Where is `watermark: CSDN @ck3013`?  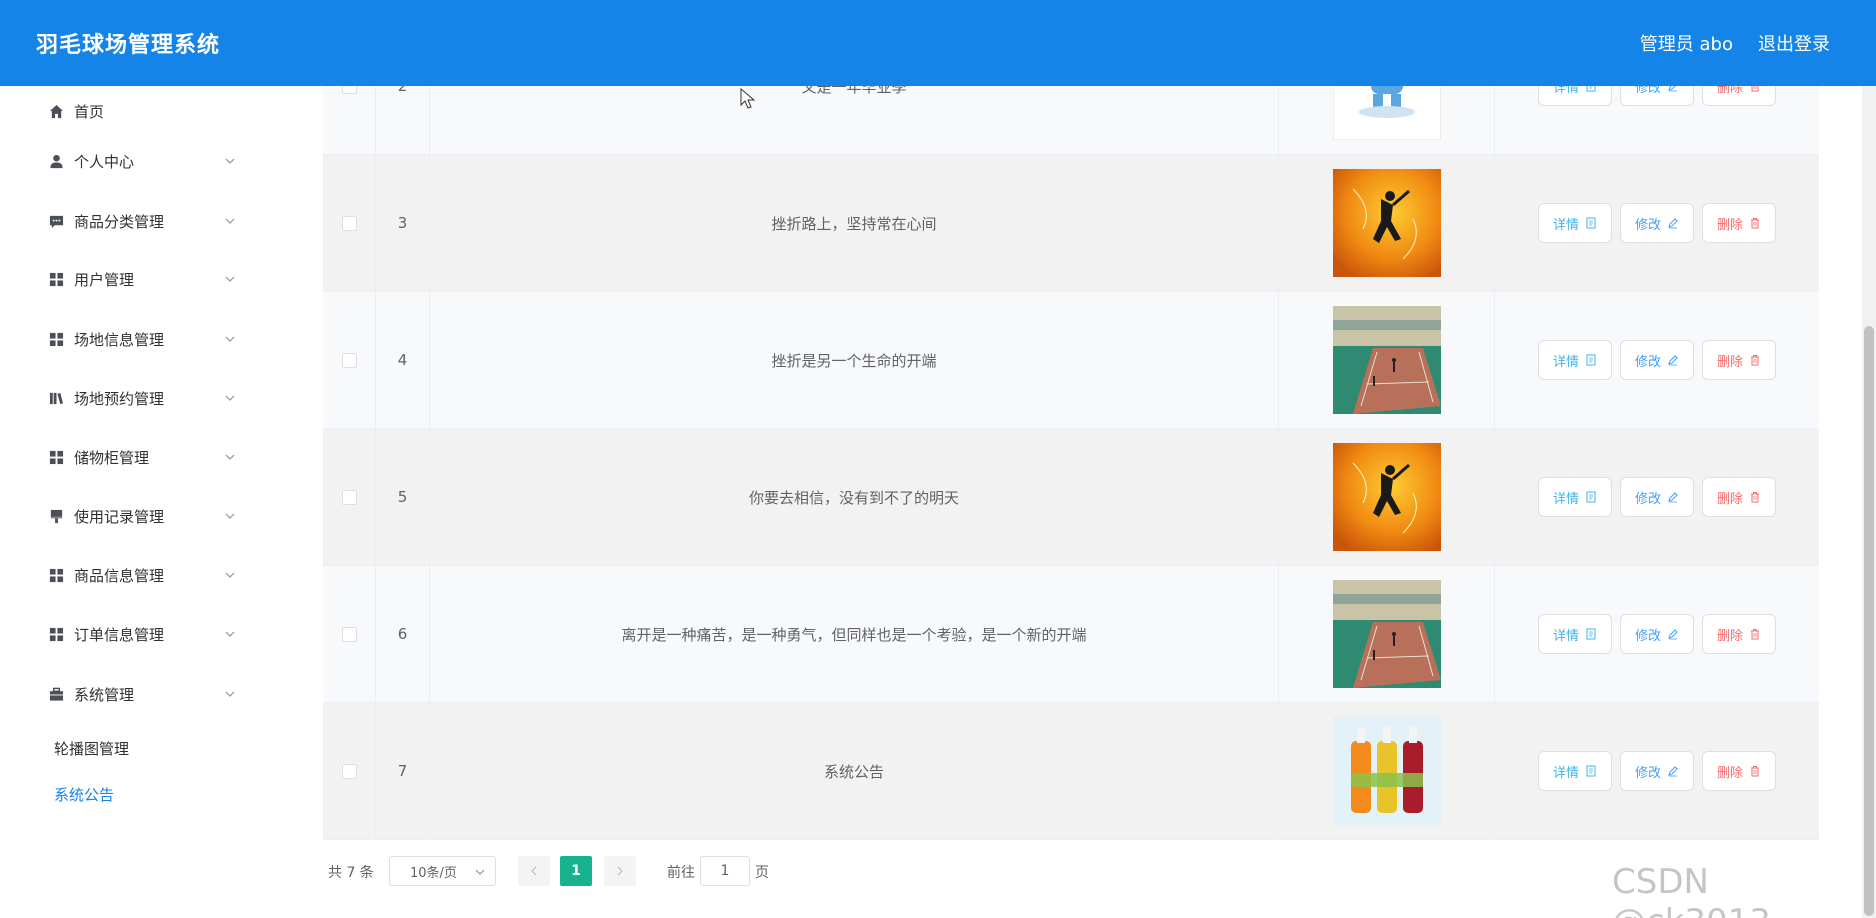
watermark: CSDN @ck3013 is located at coordinates (1691, 890).